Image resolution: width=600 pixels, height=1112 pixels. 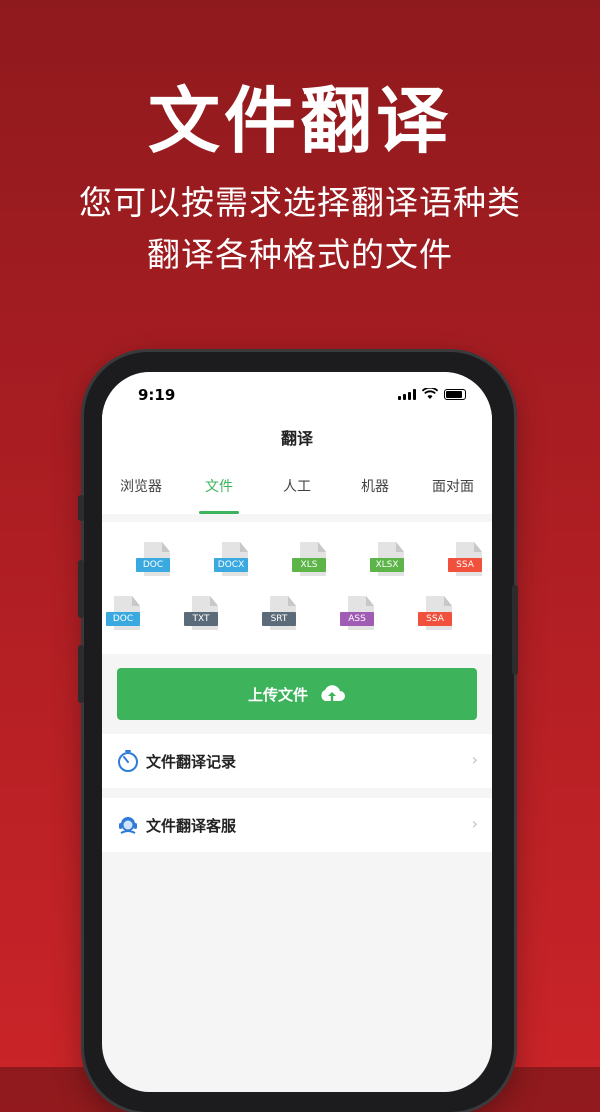 I want to click on cloud-upload-icon, so click(x=333, y=693).